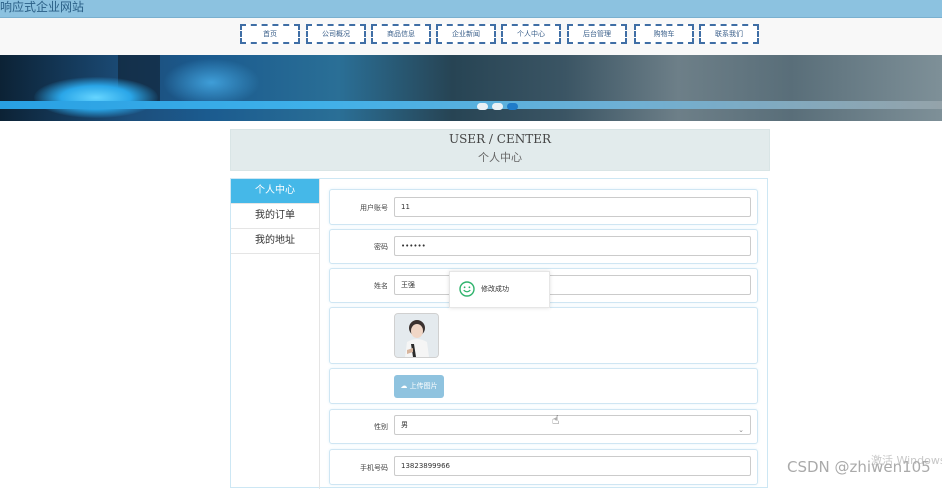  I want to click on upload-image-button: ☁ 上传图片, so click(419, 386).